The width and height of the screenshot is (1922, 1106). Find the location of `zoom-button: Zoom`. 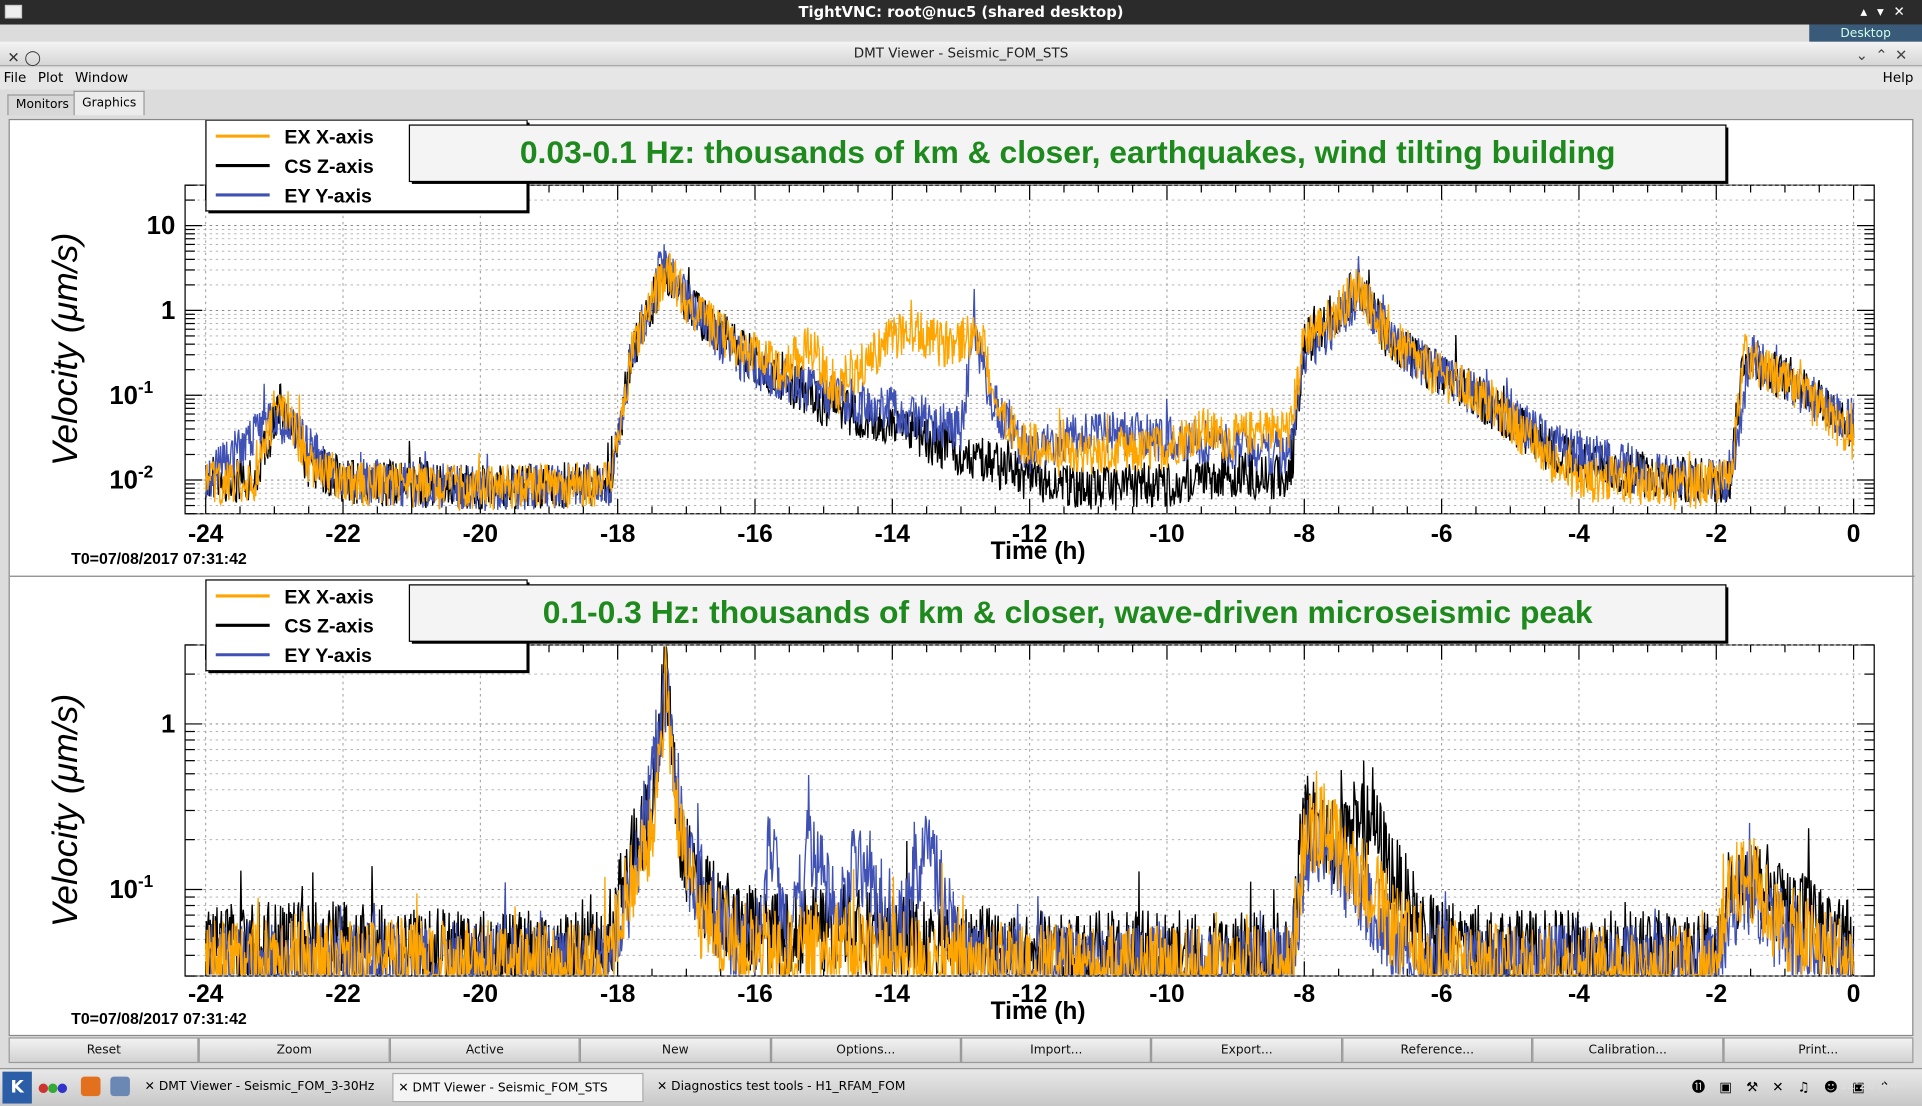

zoom-button: Zoom is located at coordinates (294, 1050).